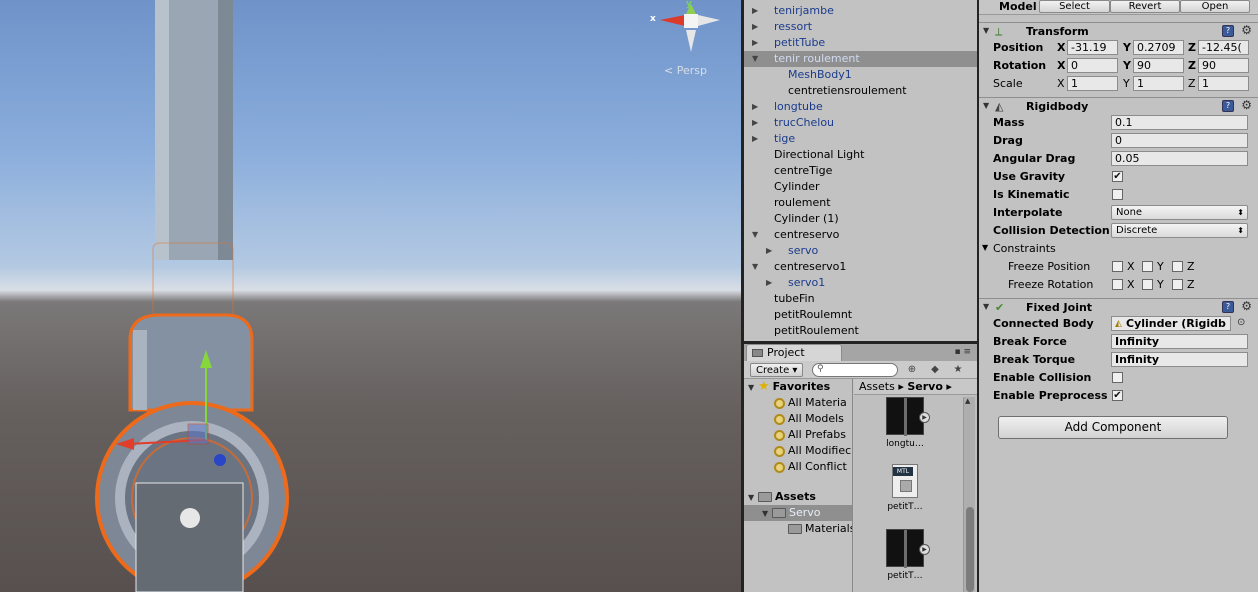 The width and height of the screenshot is (1258, 592). Describe the element at coordinates (1018, 47) in the screenshot. I see `position-label: Position` at that location.